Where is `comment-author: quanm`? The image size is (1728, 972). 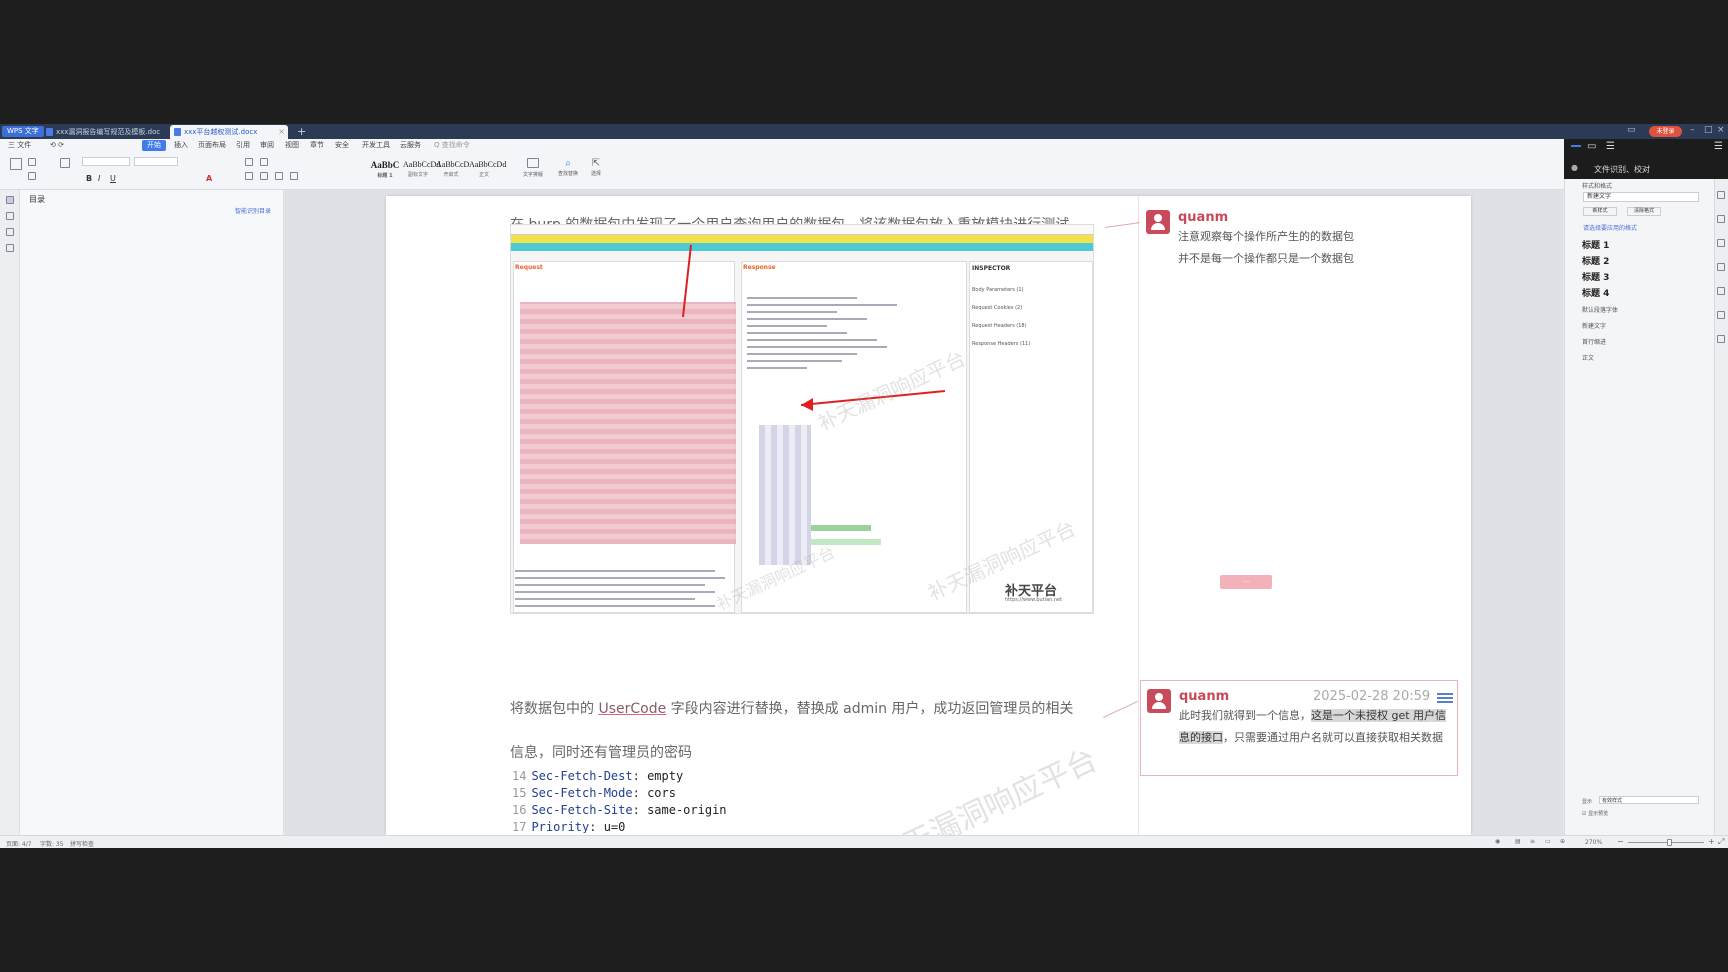
comment-author: quanm is located at coordinates (1203, 217).